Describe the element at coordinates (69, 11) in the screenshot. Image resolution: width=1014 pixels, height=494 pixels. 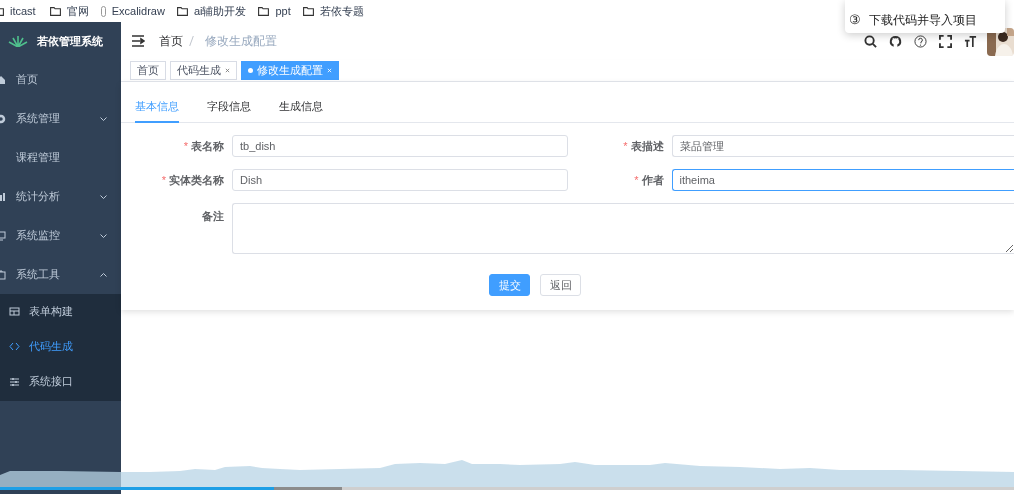
I see `bookmark: 官网` at that location.